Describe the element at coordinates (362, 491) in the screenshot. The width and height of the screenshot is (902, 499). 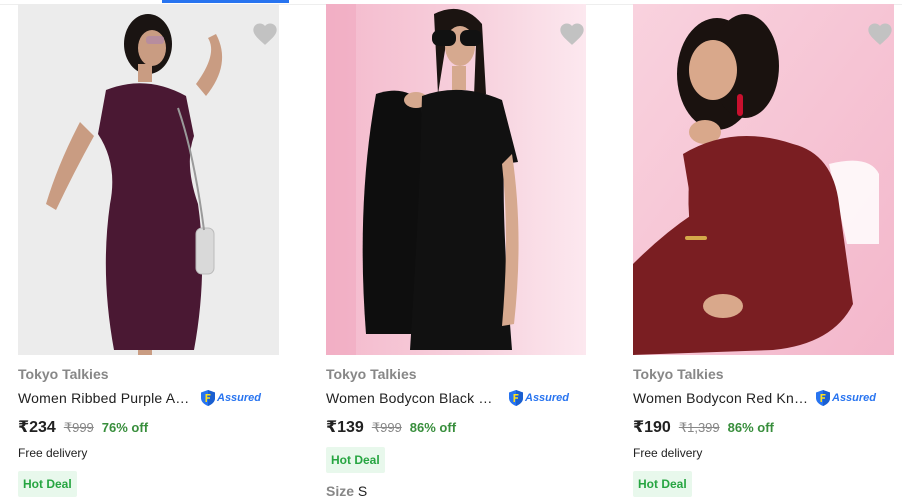
I see `size-value: S` at that location.